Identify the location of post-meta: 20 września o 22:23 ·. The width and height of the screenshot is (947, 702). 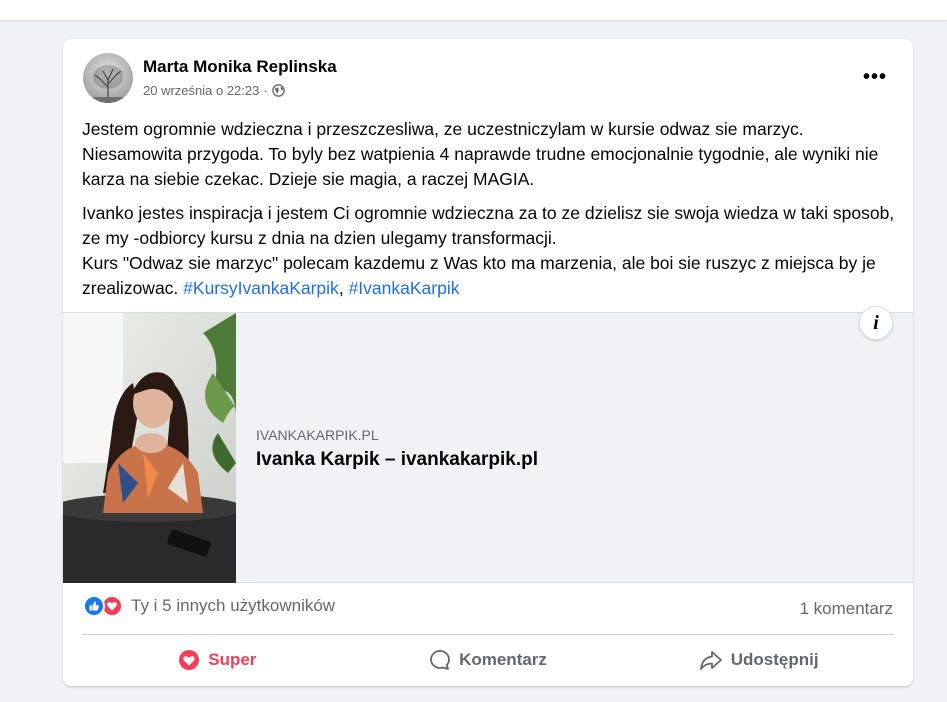
(214, 90).